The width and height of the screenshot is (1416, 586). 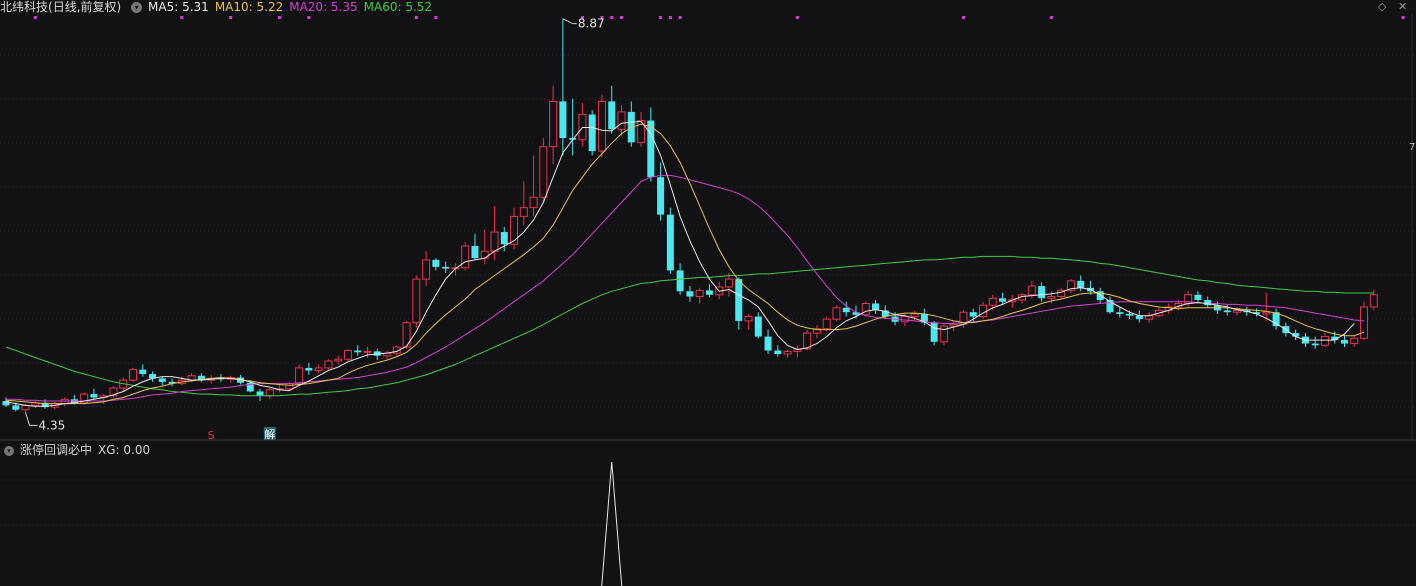 I want to click on indicator-toggle-icon: ▾, so click(x=9, y=450).